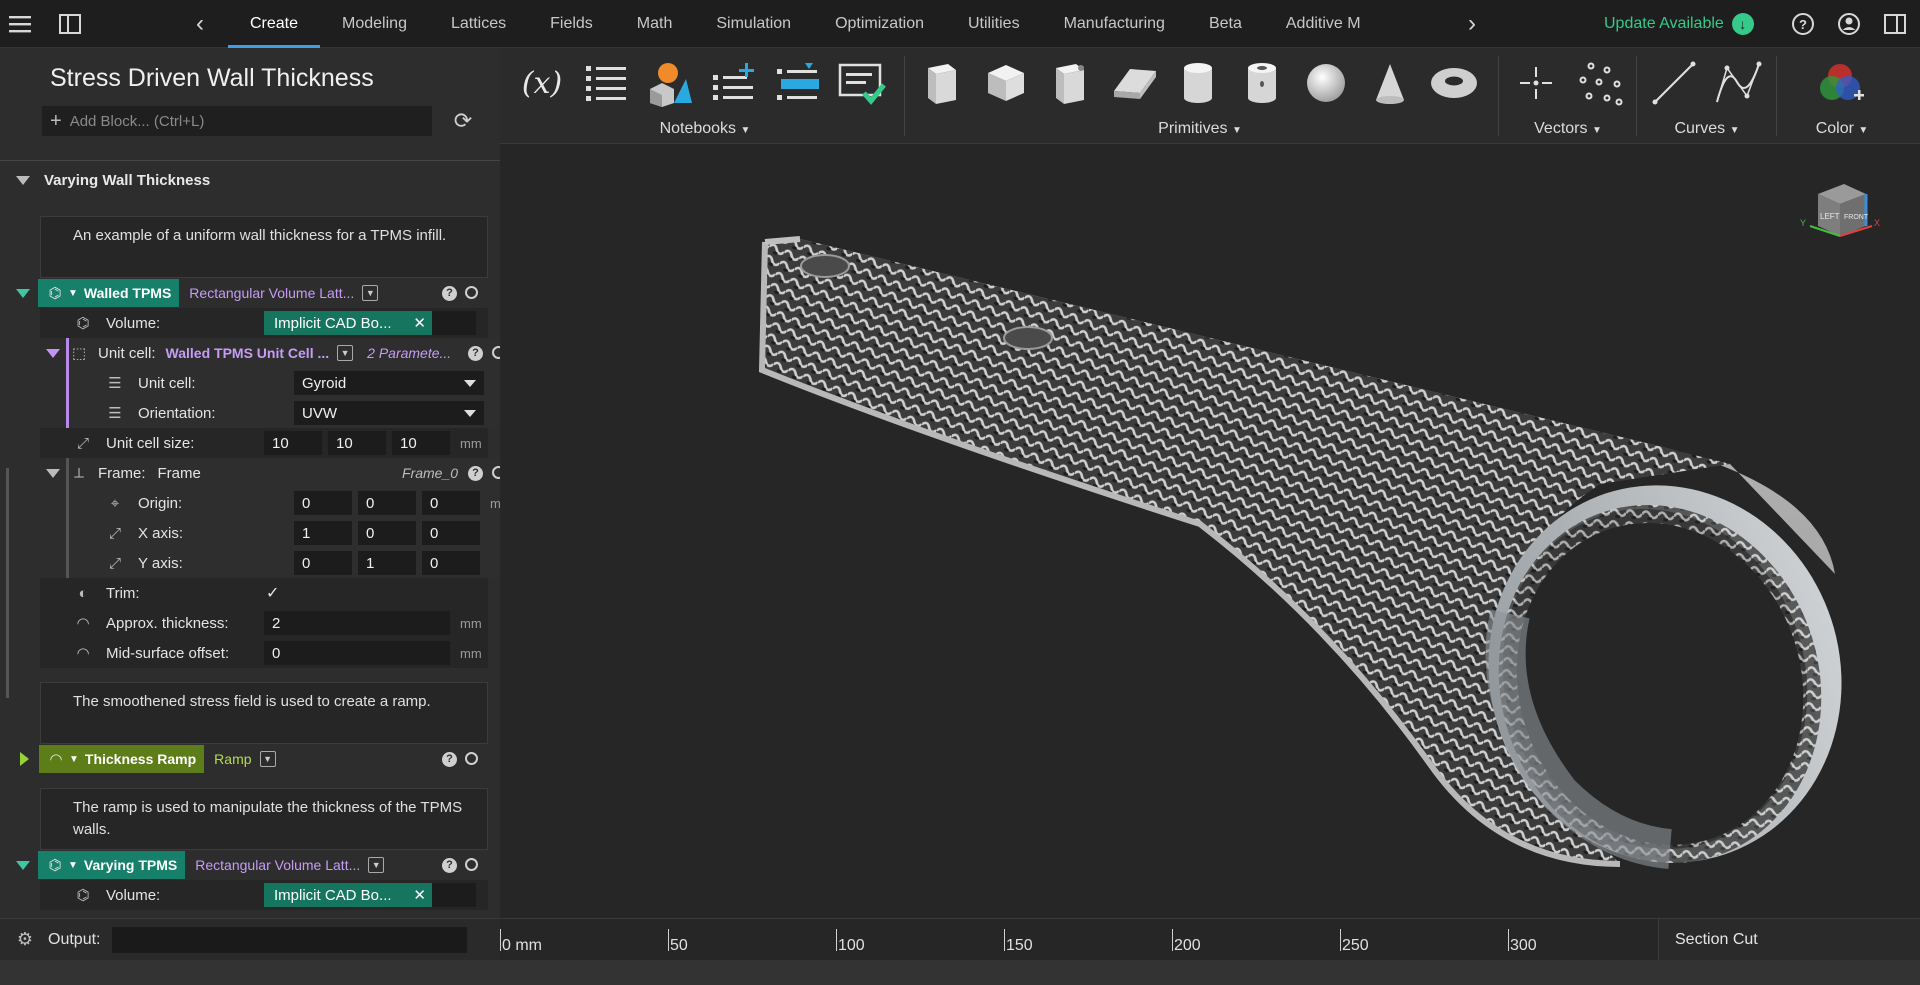 The width and height of the screenshot is (1920, 985). Describe the element at coordinates (1114, 24) in the screenshot. I see `tab-manufacturing: Manufacturing` at that location.